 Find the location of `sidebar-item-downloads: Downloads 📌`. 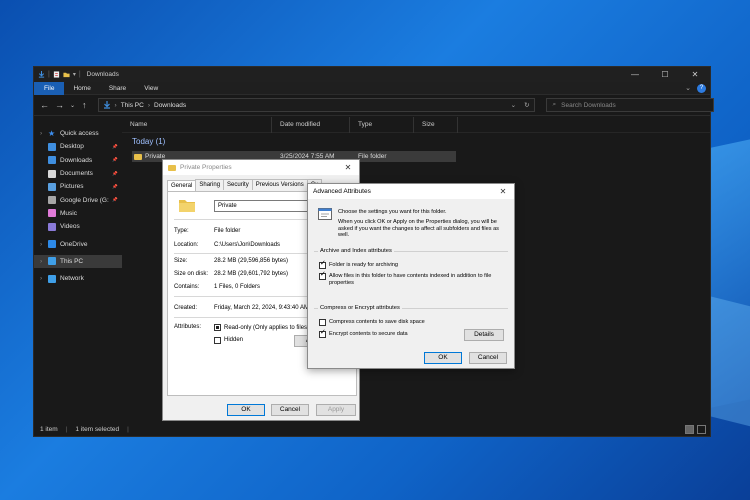

sidebar-item-downloads: Downloads 📌 is located at coordinates (78, 160).